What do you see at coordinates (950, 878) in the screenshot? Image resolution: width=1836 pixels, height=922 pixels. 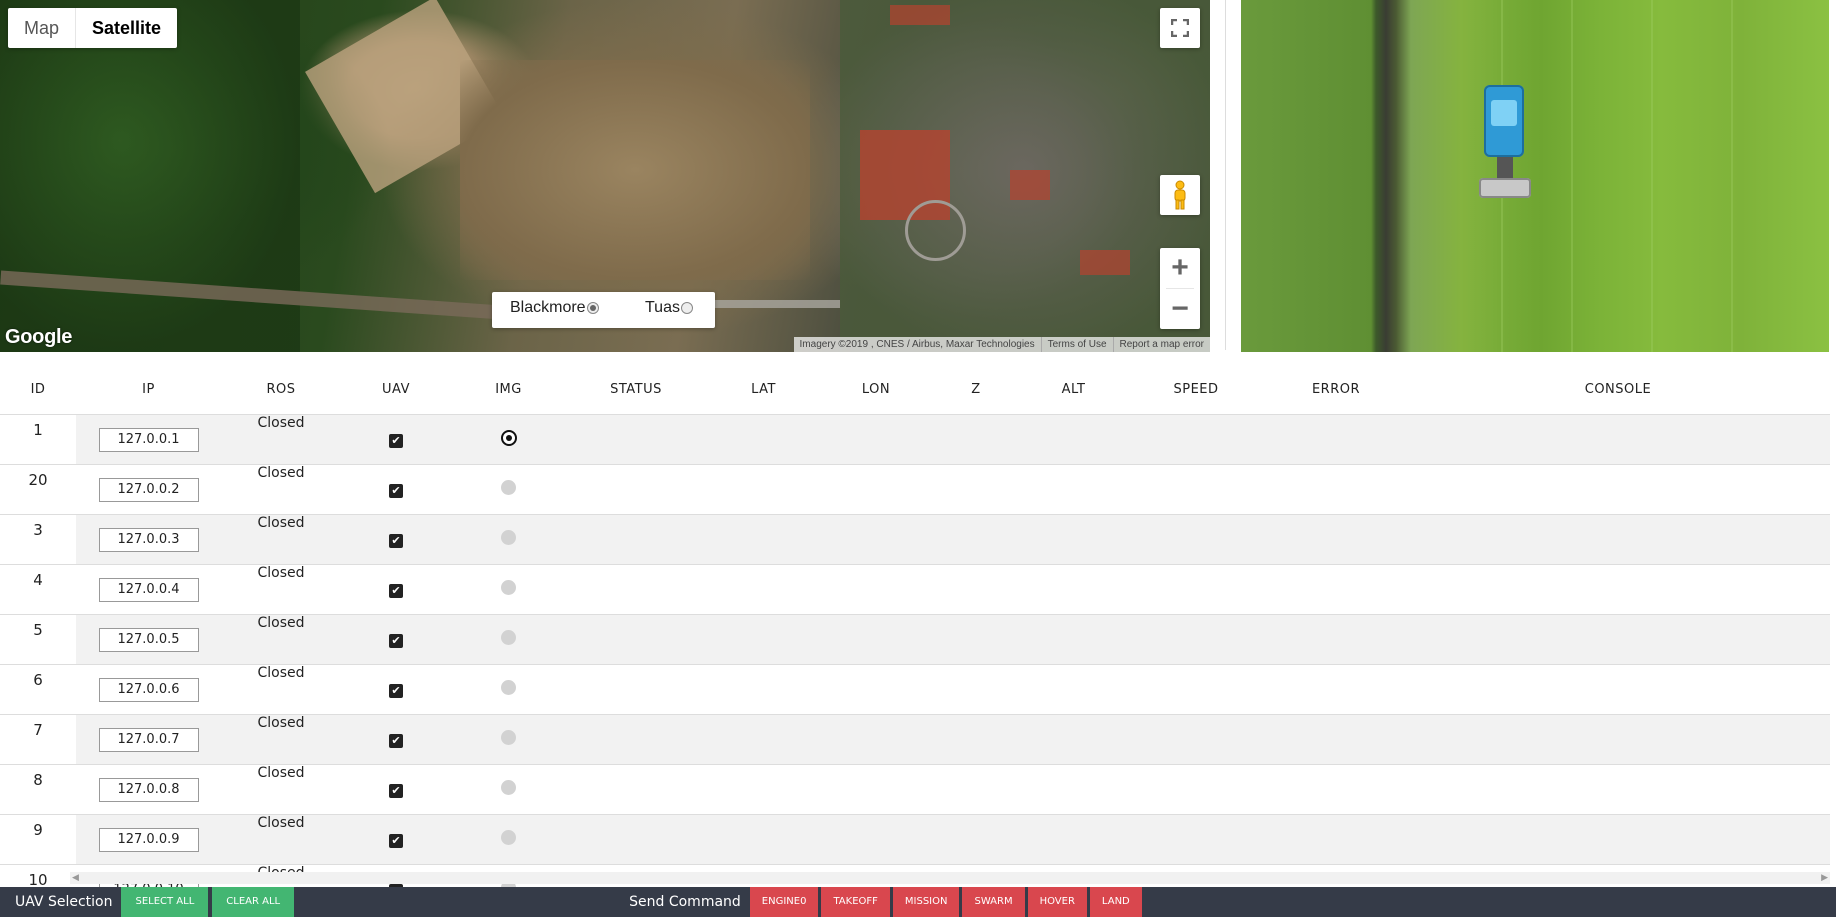 I see `horizontal-scrollbar: ◀ ▶` at bounding box center [950, 878].